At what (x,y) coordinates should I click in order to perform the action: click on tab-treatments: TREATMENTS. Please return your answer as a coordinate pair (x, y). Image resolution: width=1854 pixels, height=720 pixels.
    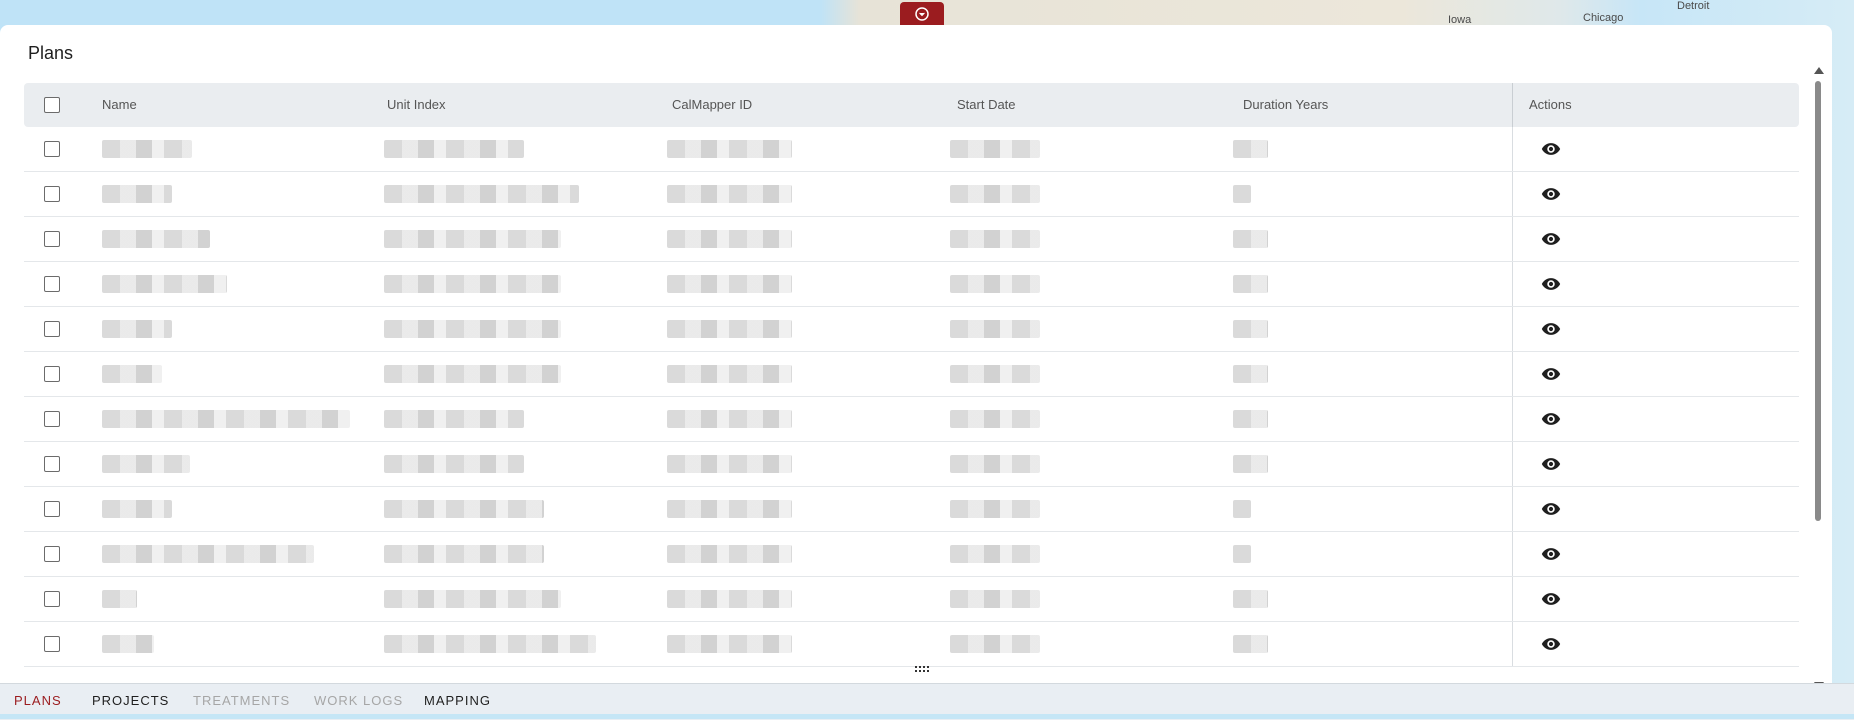
    Looking at the image, I should click on (241, 700).